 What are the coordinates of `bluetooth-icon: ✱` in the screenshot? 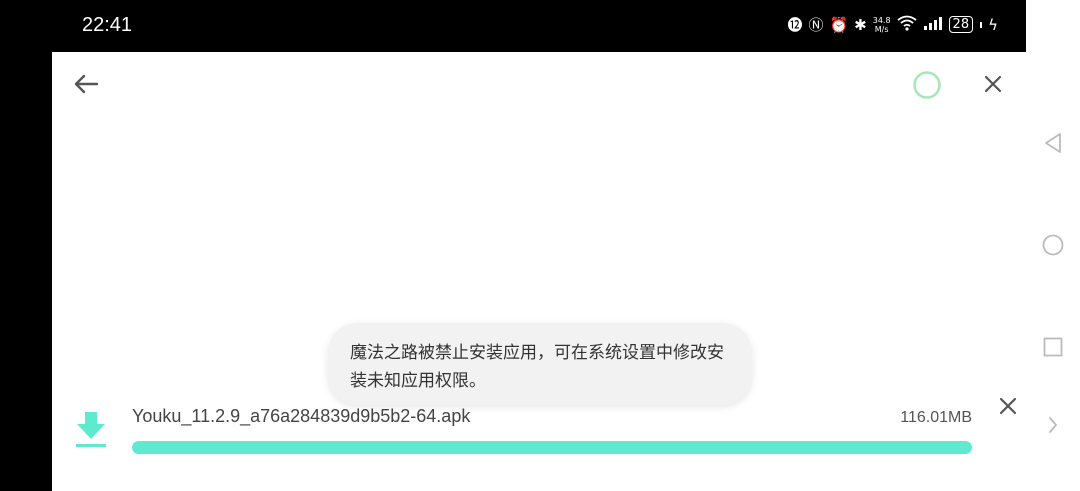 It's located at (860, 24).